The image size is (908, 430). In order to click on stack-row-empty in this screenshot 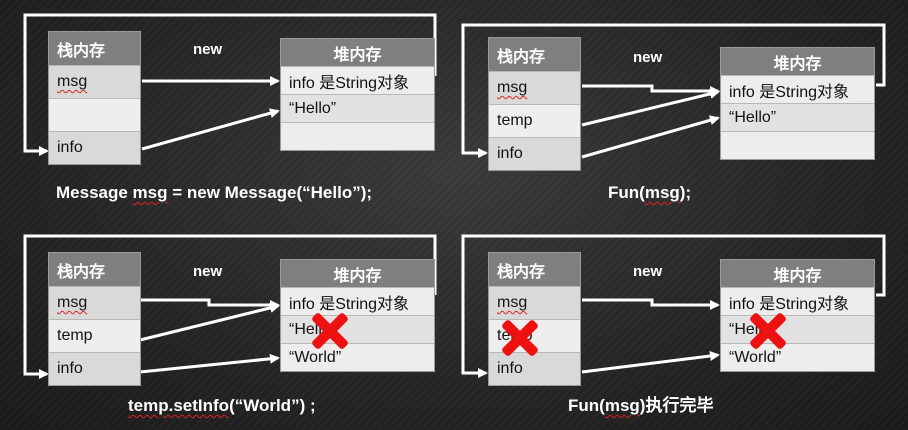, I will do `click(94, 114)`.